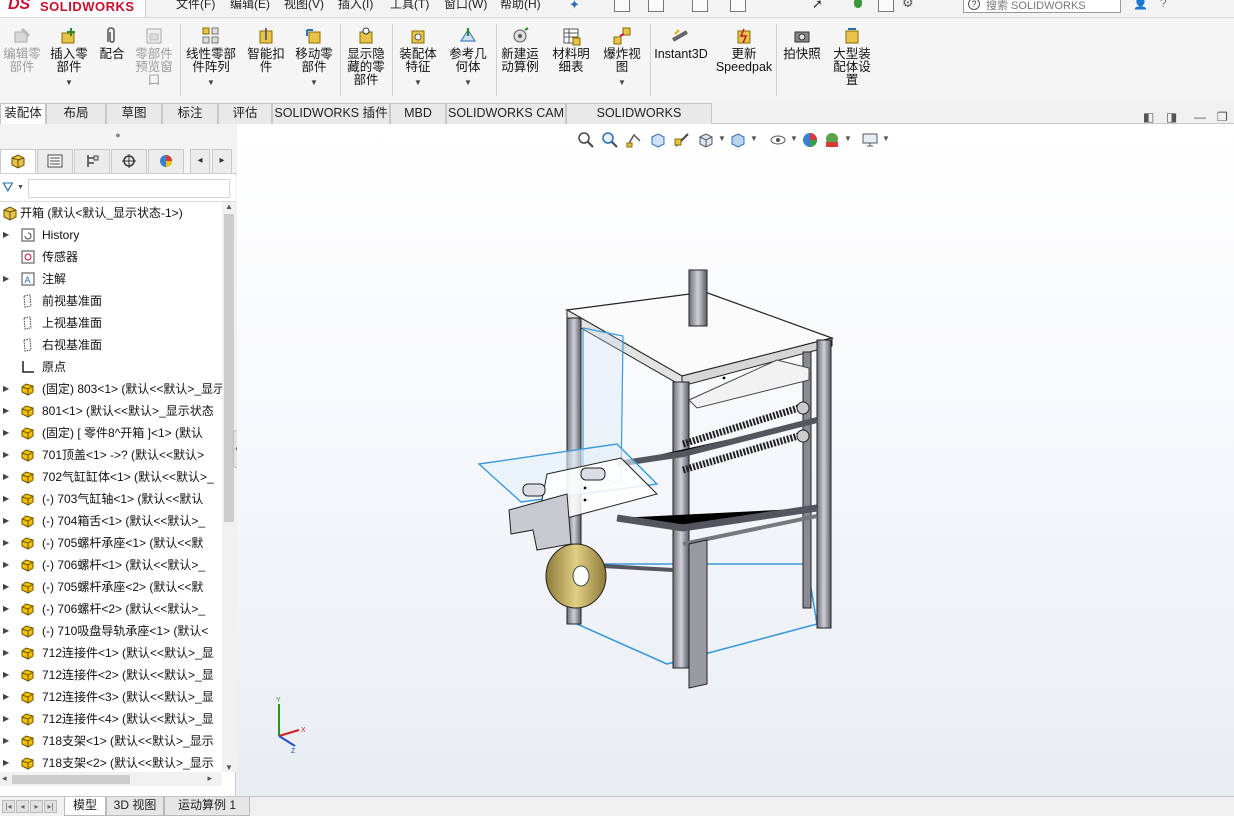 The width and height of the screenshot is (1234, 816). Describe the element at coordinates (190, 113) in the screenshot. I see `tab-markup: 标注` at that location.